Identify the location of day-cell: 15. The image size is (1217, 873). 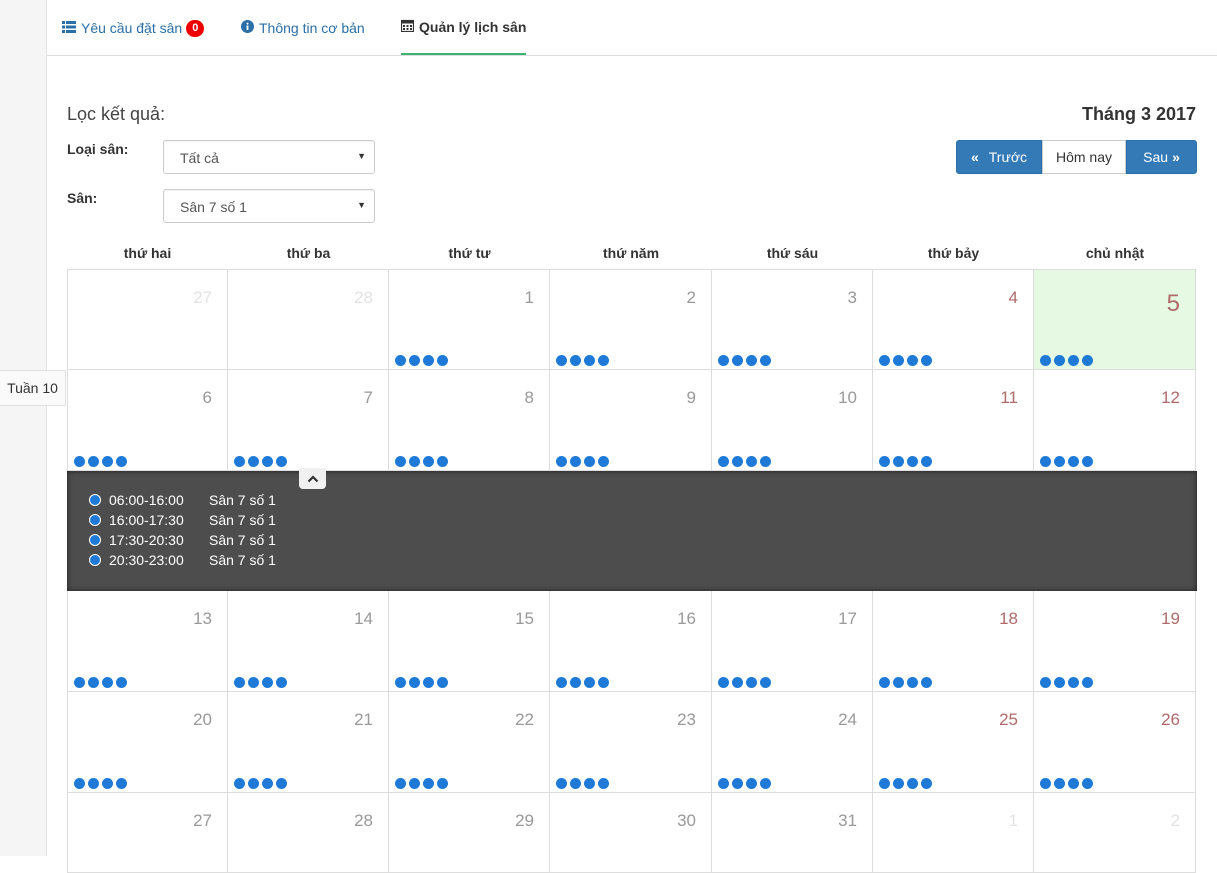
(469, 641).